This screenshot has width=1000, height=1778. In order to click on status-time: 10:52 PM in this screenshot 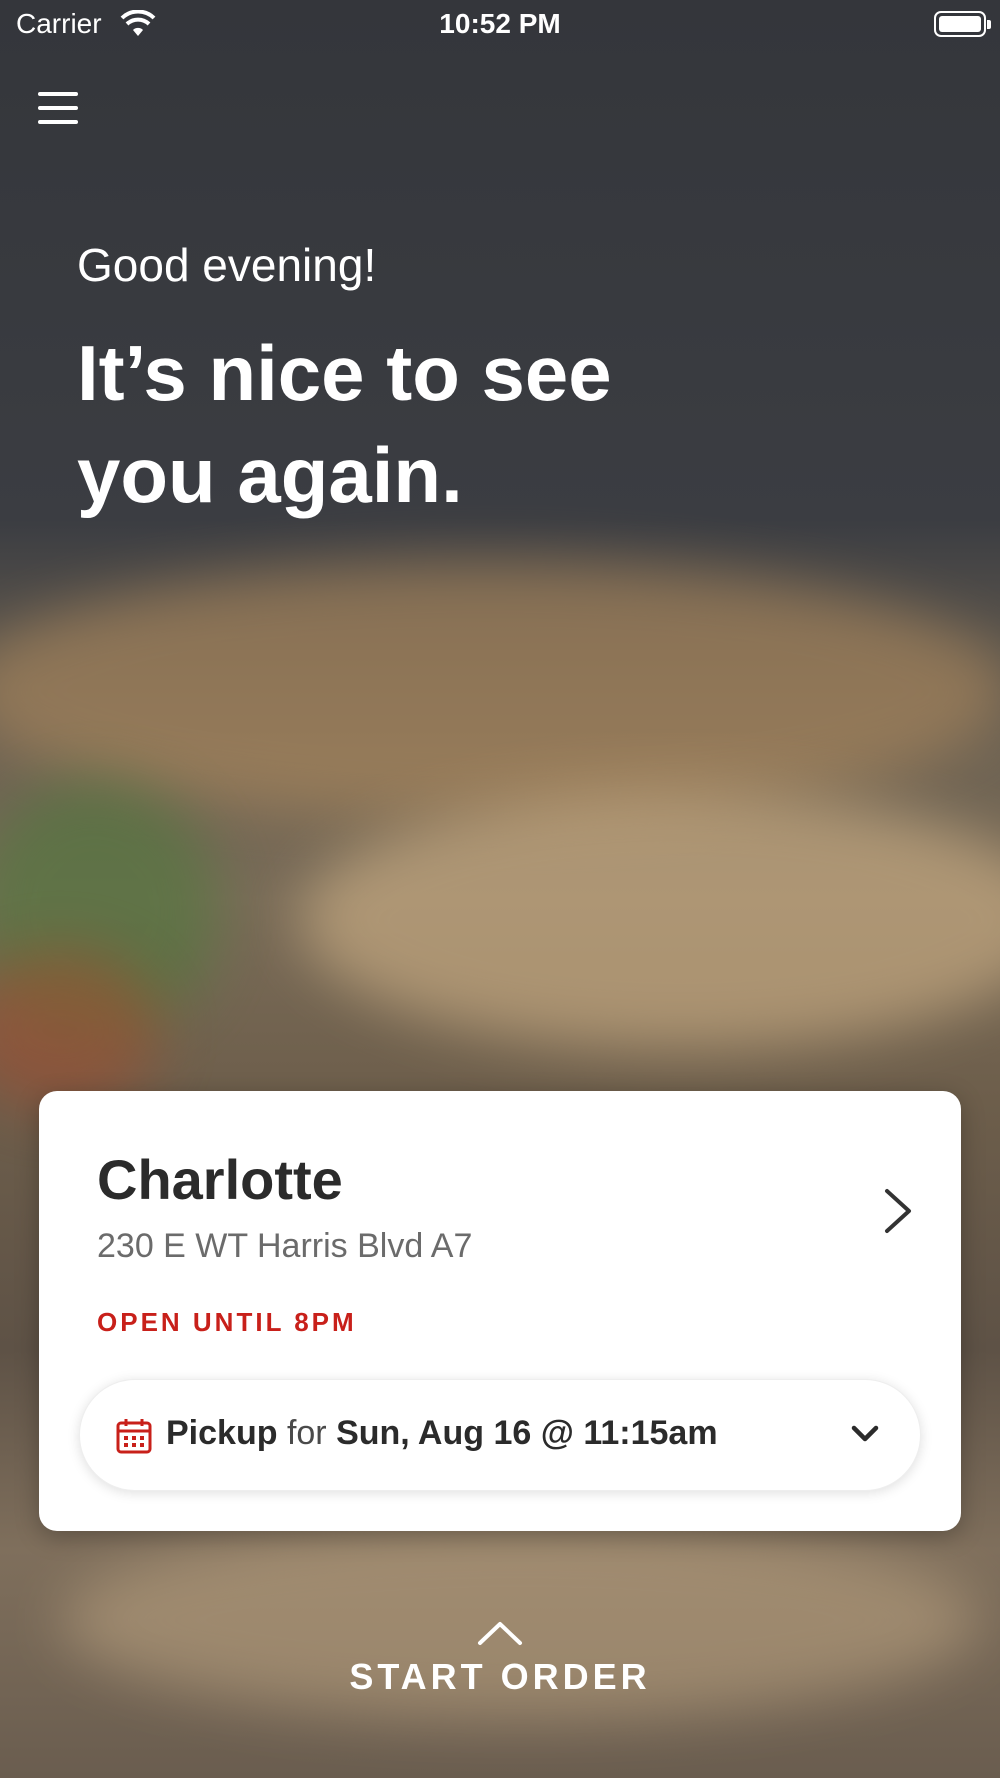, I will do `click(500, 23)`.